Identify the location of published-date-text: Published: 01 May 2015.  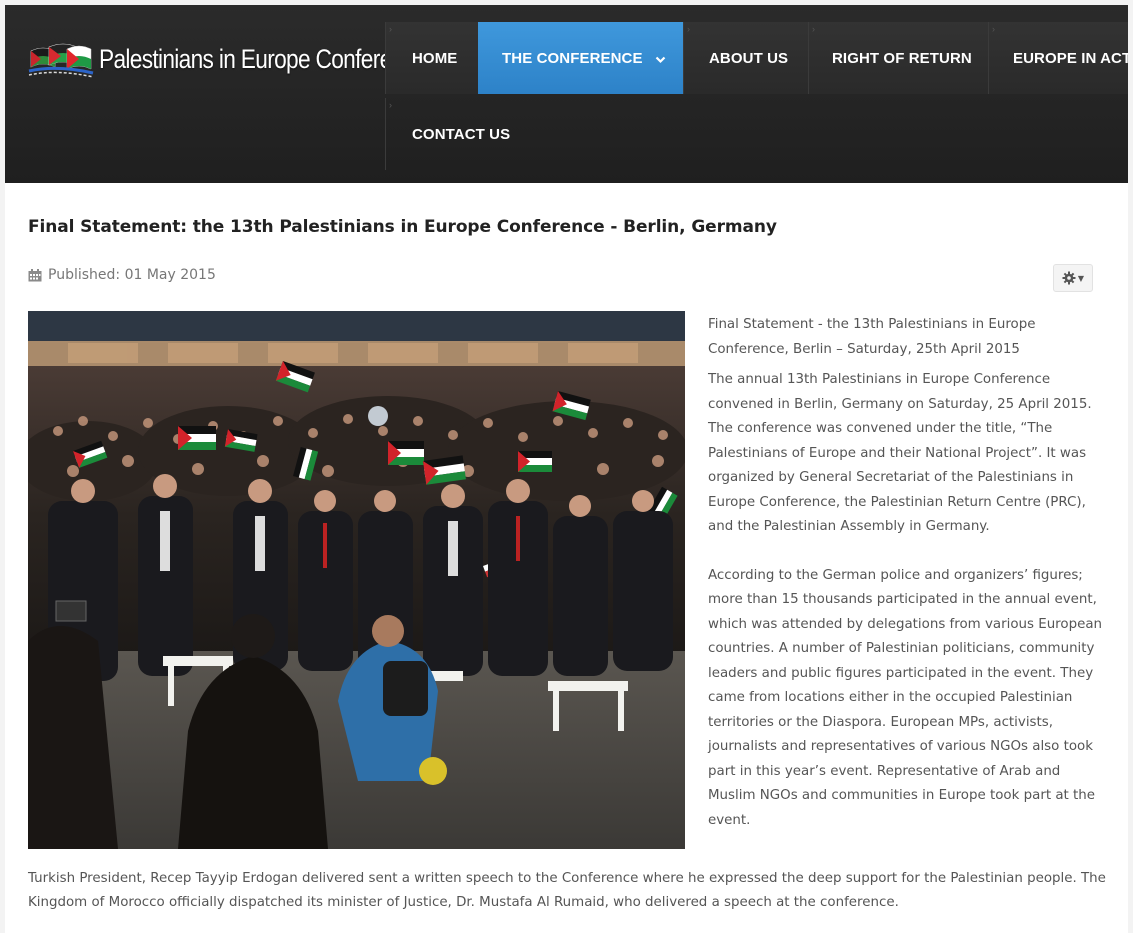
(132, 275).